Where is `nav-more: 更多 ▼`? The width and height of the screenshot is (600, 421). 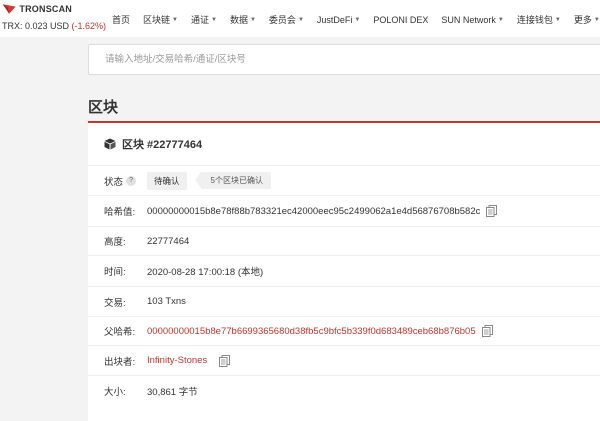
nav-more: 更多 ▼ is located at coordinates (587, 19).